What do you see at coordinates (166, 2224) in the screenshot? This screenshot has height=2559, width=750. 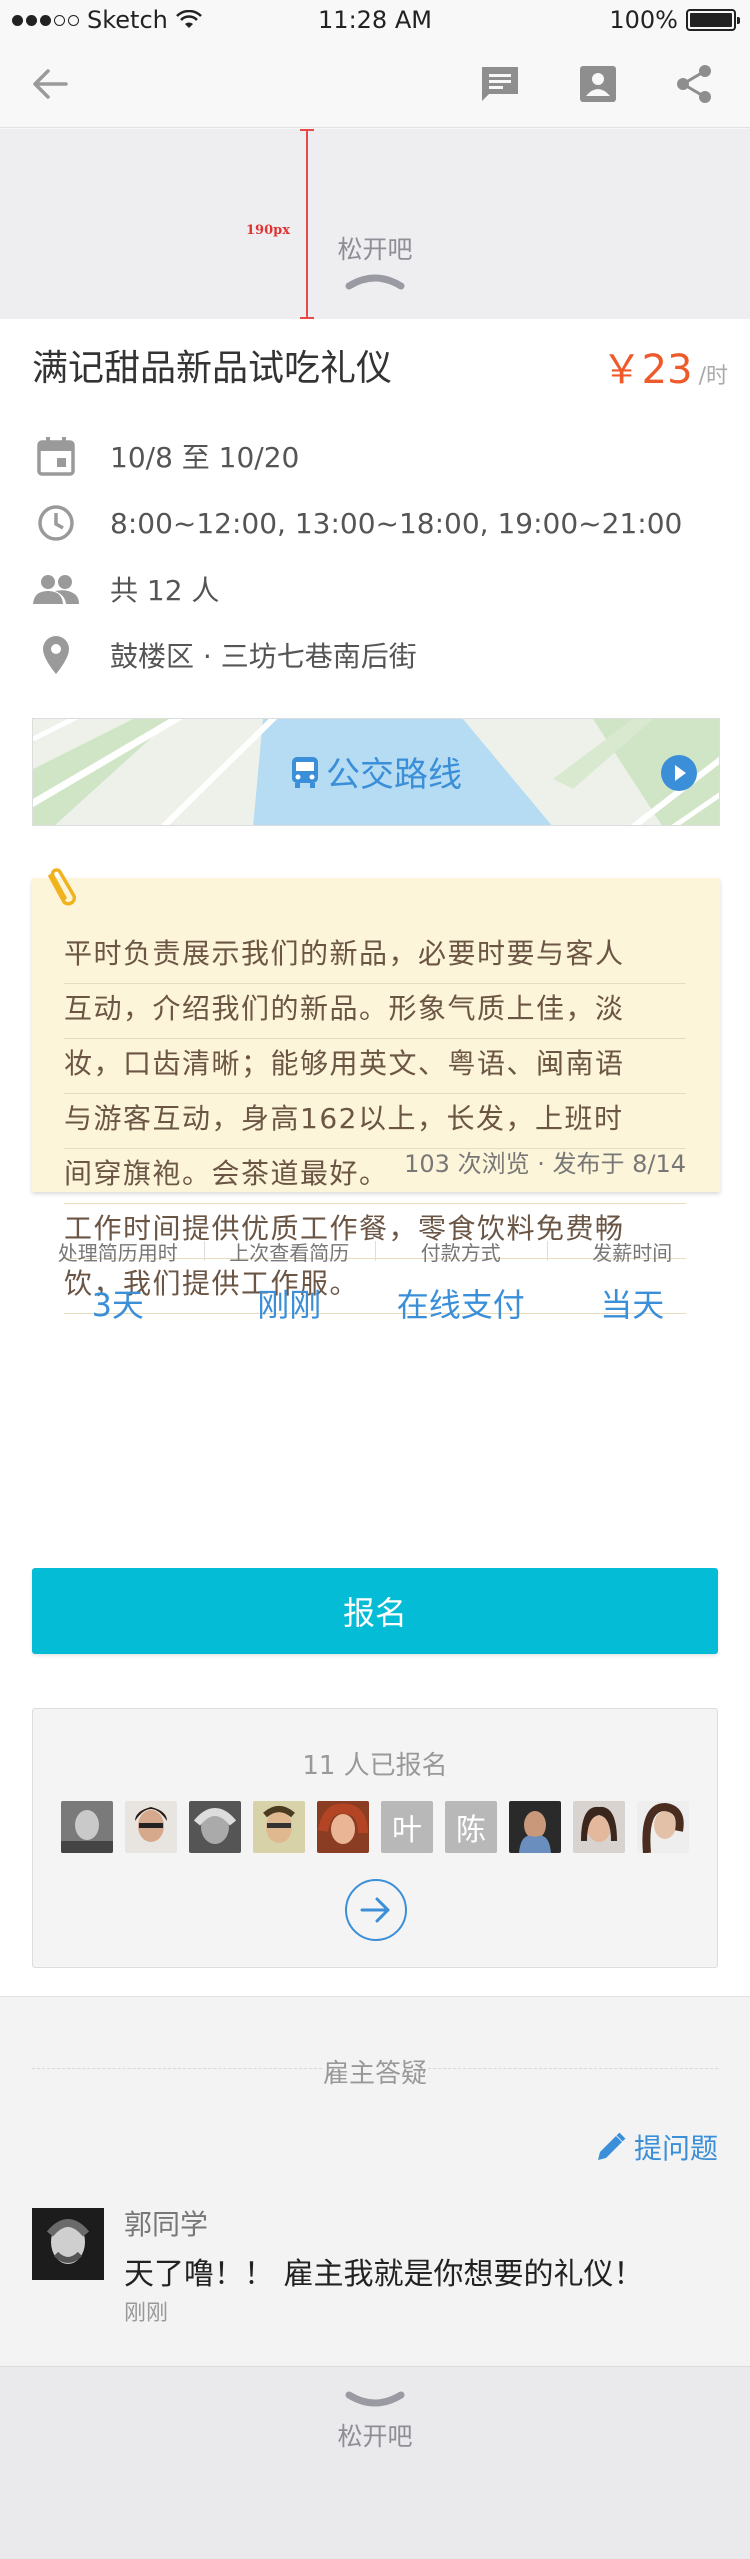 I see `qa-user-name: 郭同学` at bounding box center [166, 2224].